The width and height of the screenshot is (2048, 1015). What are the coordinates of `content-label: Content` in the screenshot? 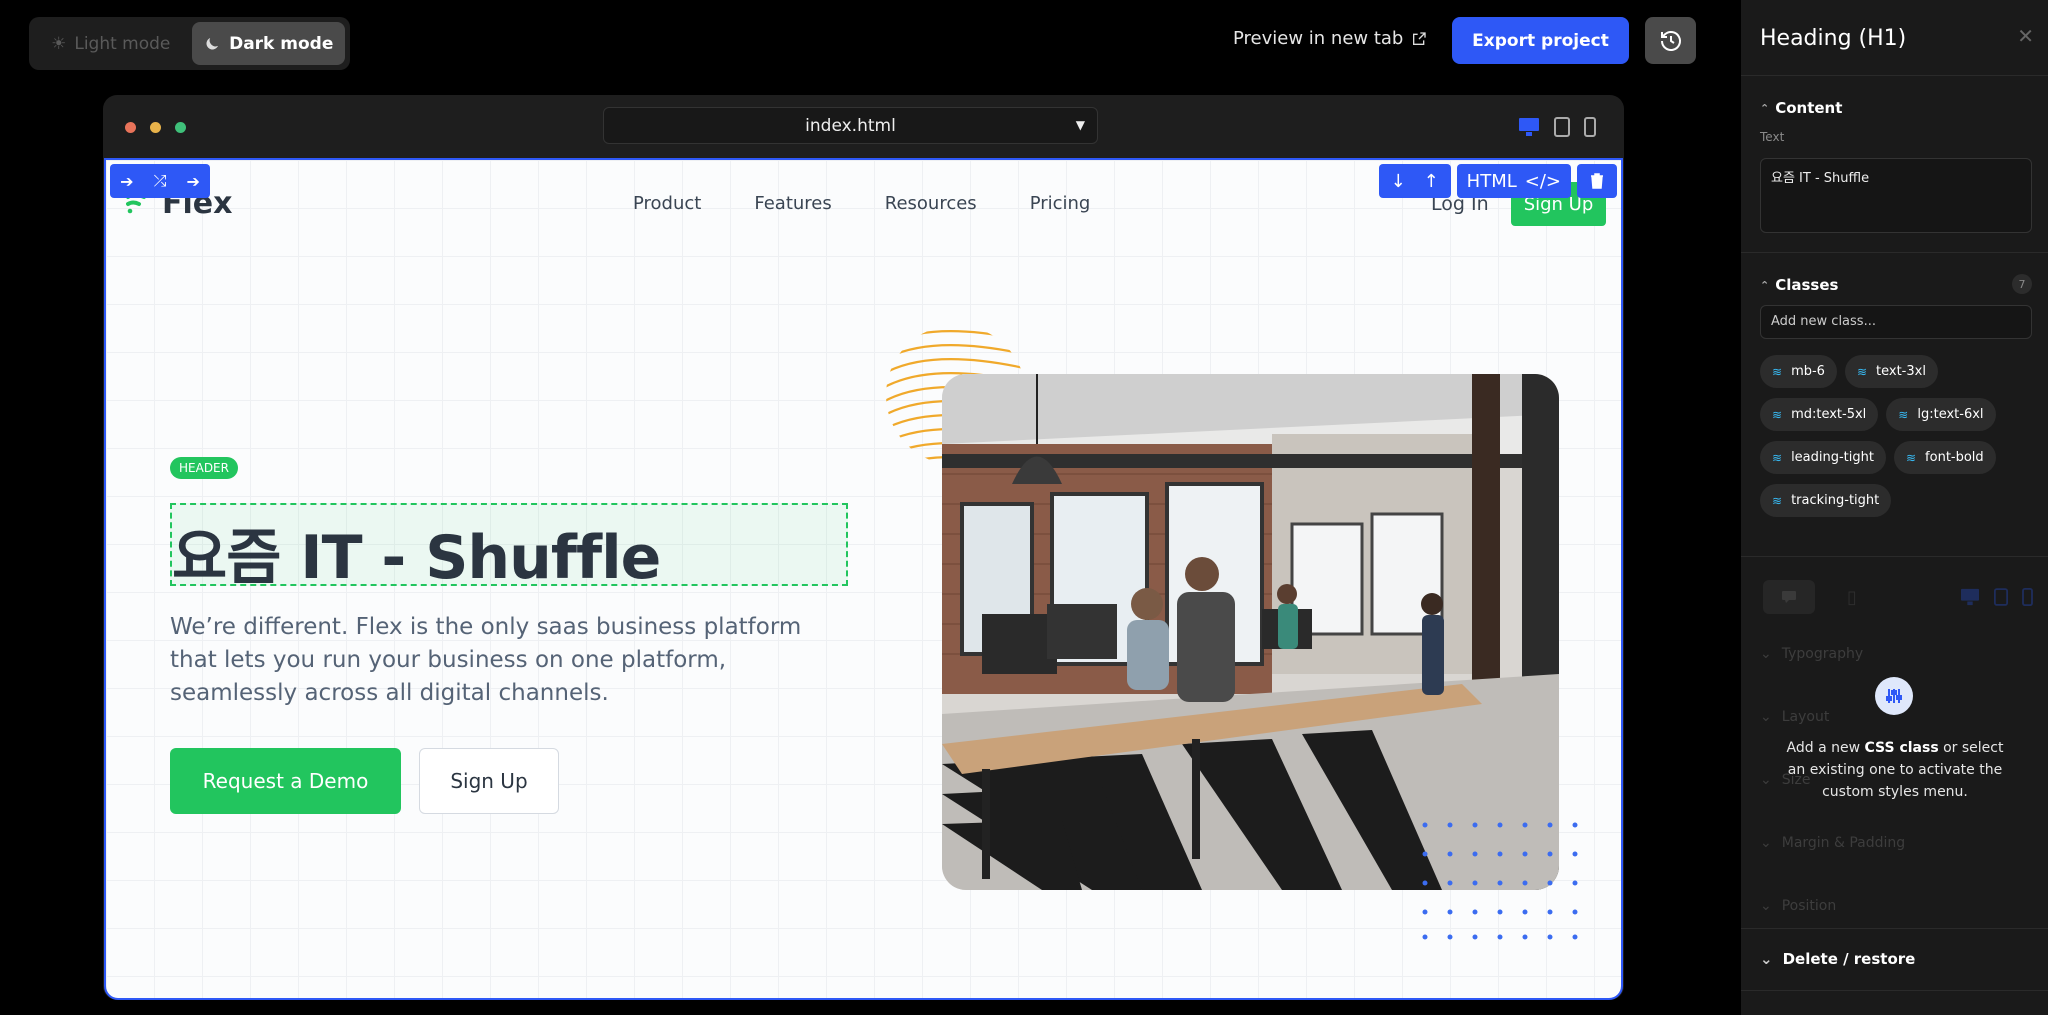 It's located at (1809, 108).